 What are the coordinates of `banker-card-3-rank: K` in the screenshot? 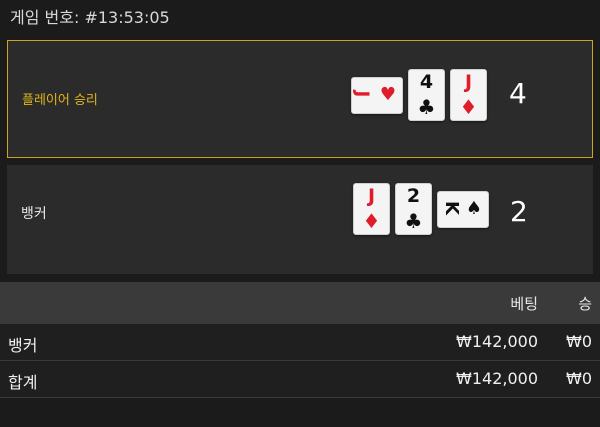 It's located at (451, 207).